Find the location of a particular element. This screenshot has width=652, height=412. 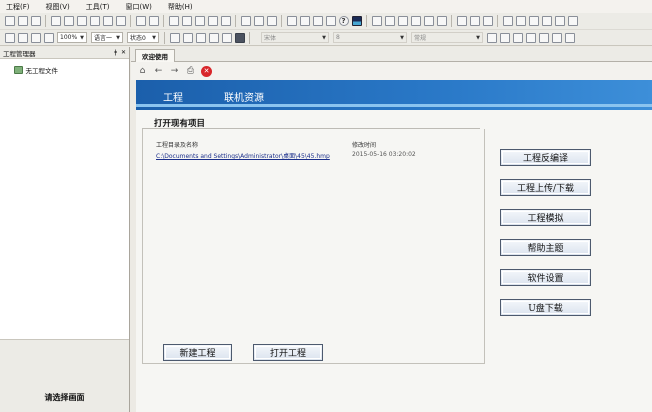

banner-tab-online-resources: 联机资源 is located at coordinates (244, 96).